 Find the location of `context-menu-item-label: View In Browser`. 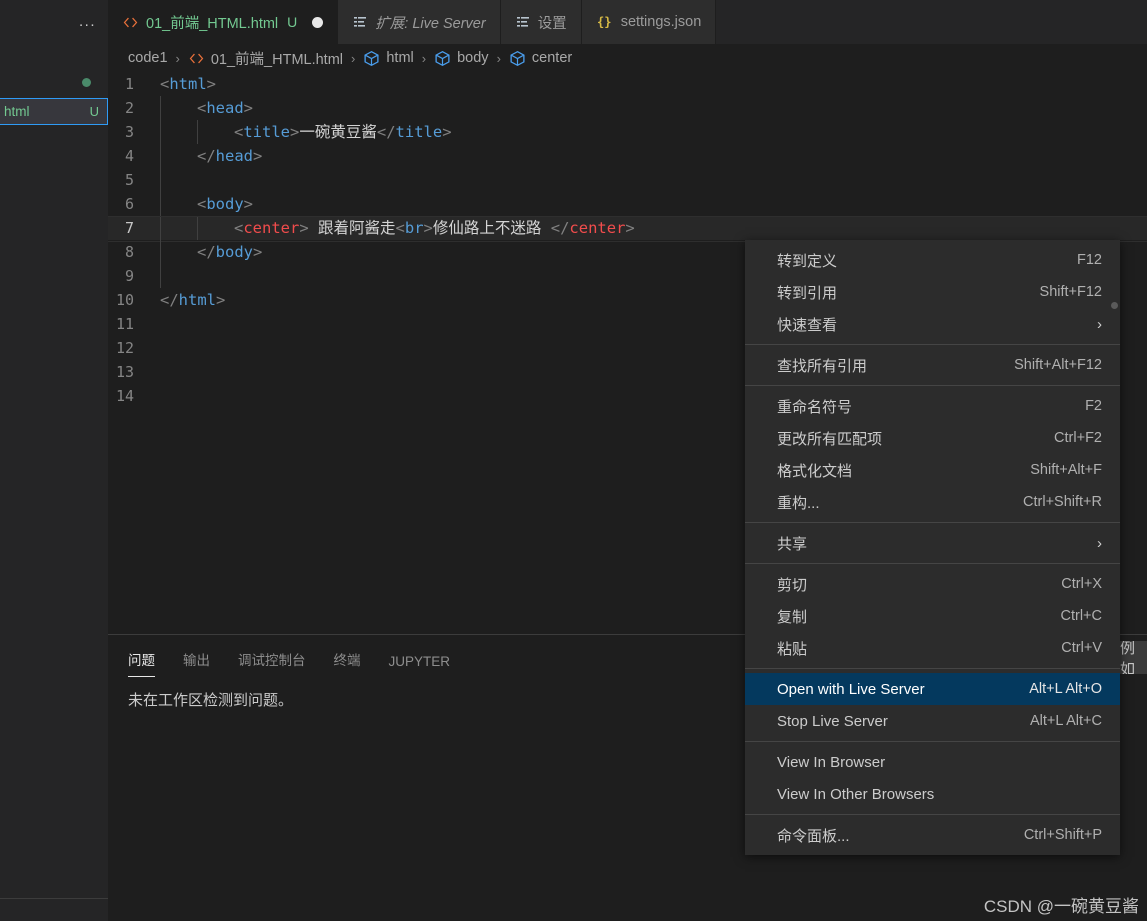

context-menu-item-label: View In Browser is located at coordinates (831, 762).